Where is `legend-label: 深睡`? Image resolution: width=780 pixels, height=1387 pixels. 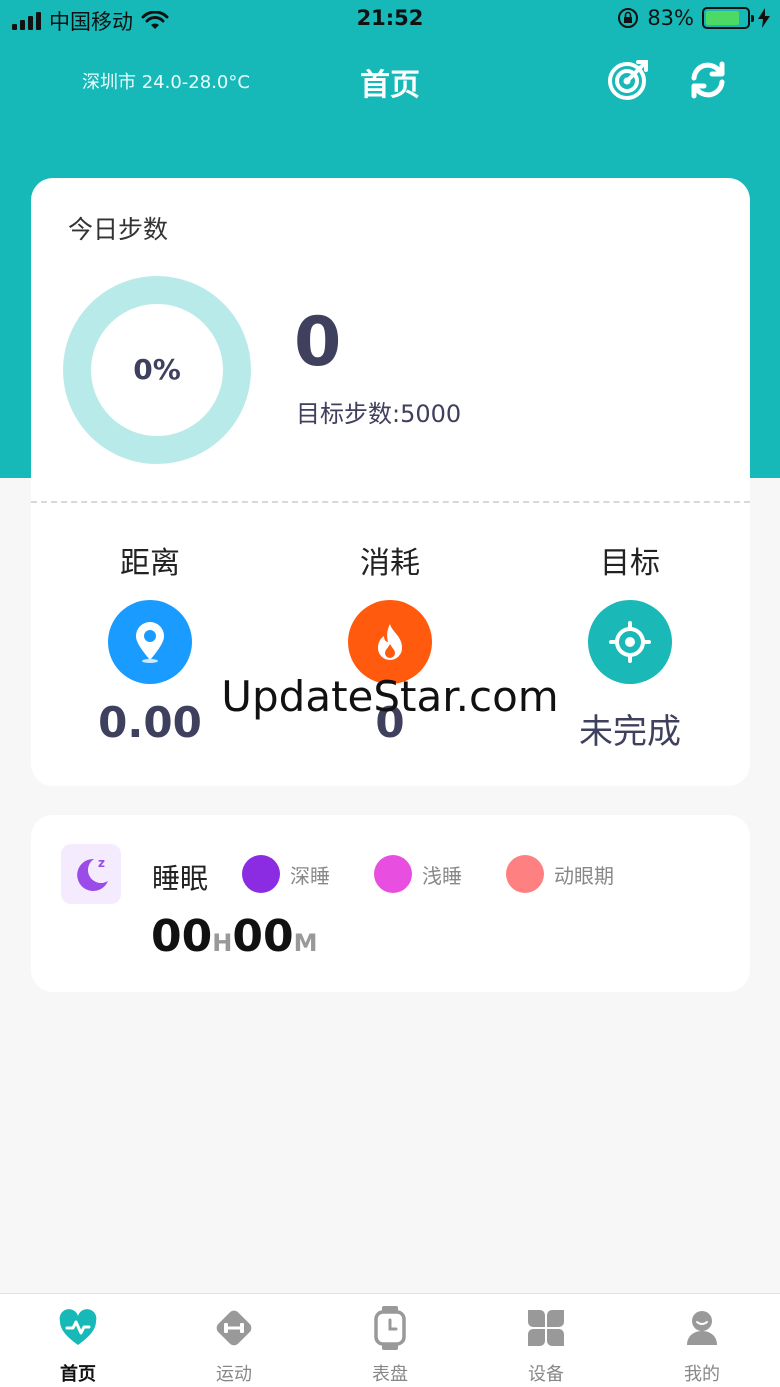 legend-label: 深睡 is located at coordinates (310, 875).